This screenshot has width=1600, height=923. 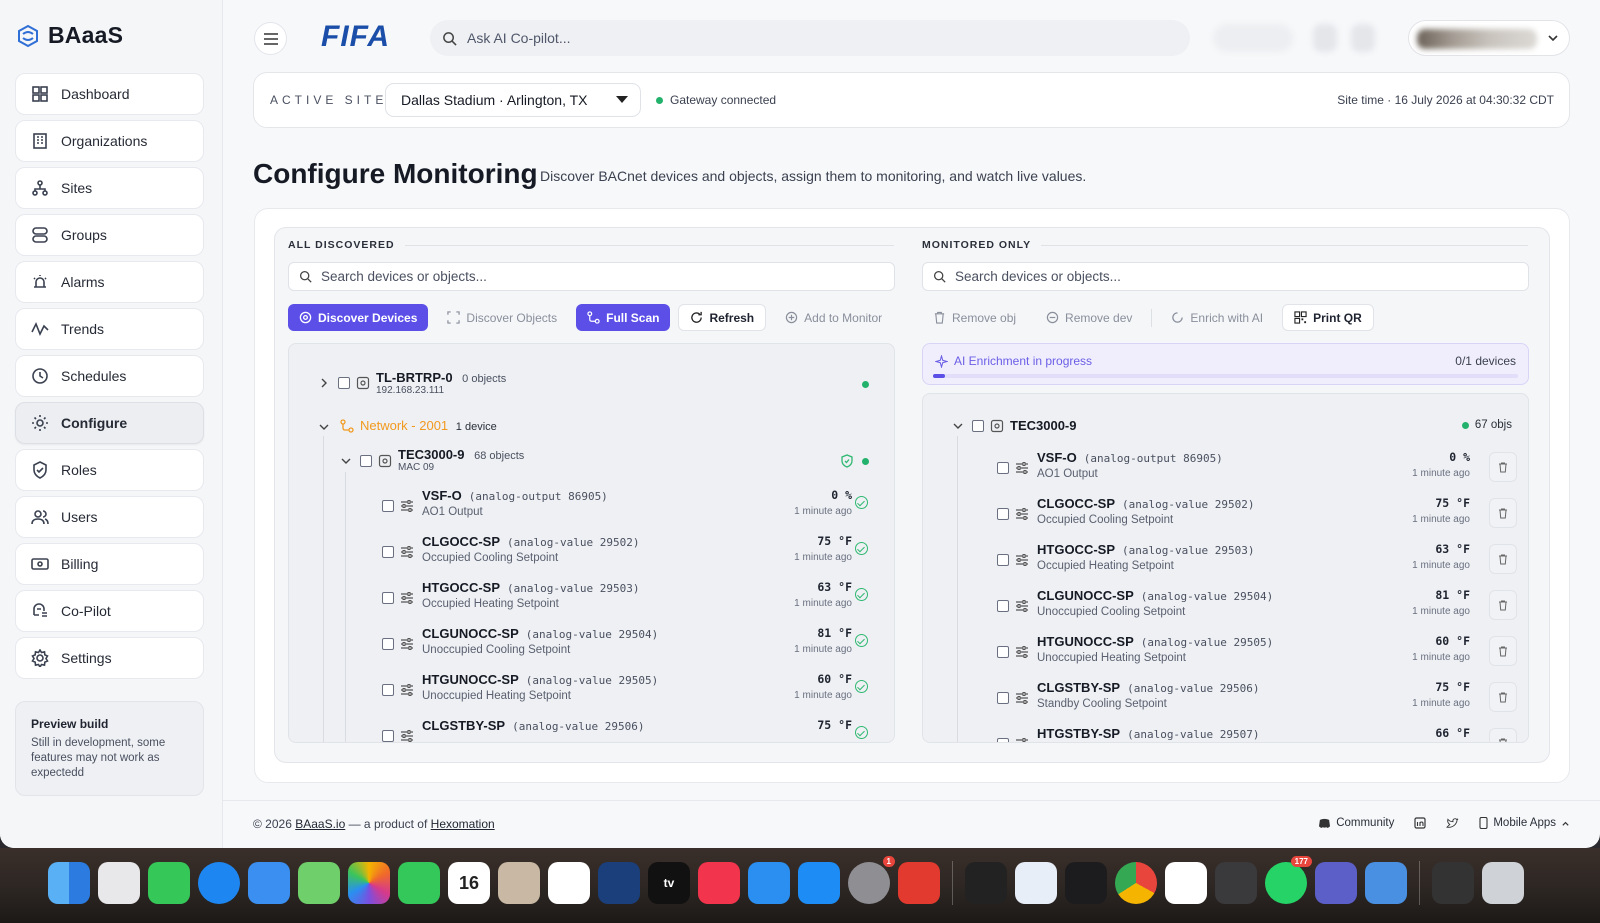 What do you see at coordinates (463, 824) in the screenshot?
I see `hexomation-link: Hexomation` at bounding box center [463, 824].